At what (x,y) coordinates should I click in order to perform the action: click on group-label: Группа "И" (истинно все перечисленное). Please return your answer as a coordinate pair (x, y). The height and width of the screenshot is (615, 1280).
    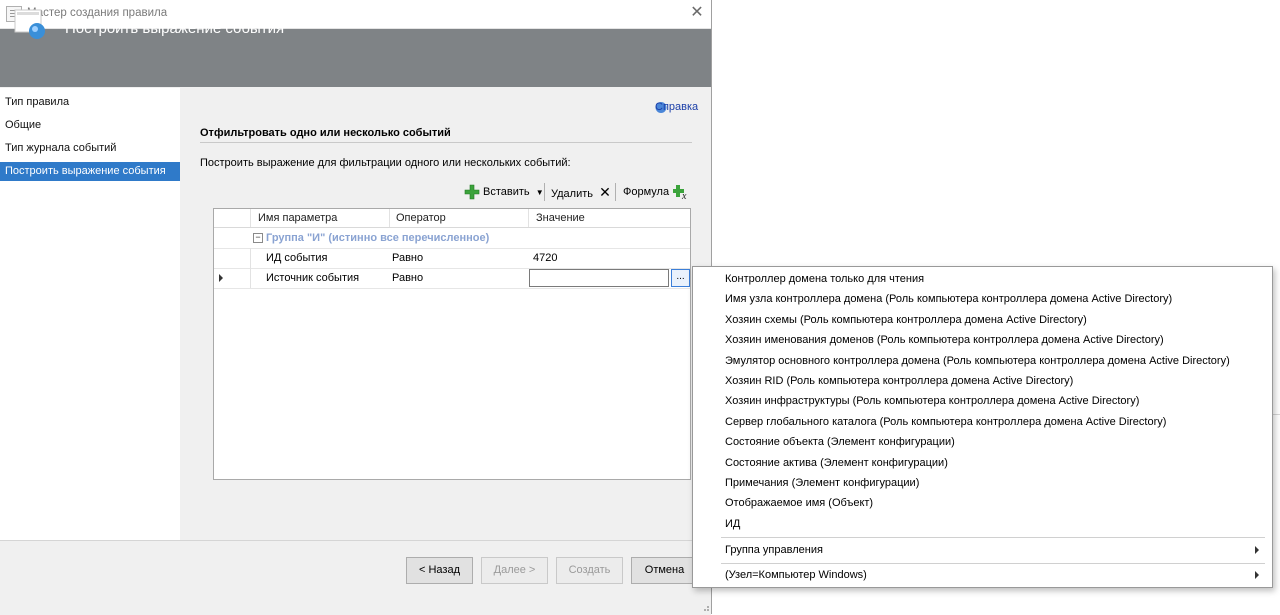
    Looking at the image, I should click on (378, 238).